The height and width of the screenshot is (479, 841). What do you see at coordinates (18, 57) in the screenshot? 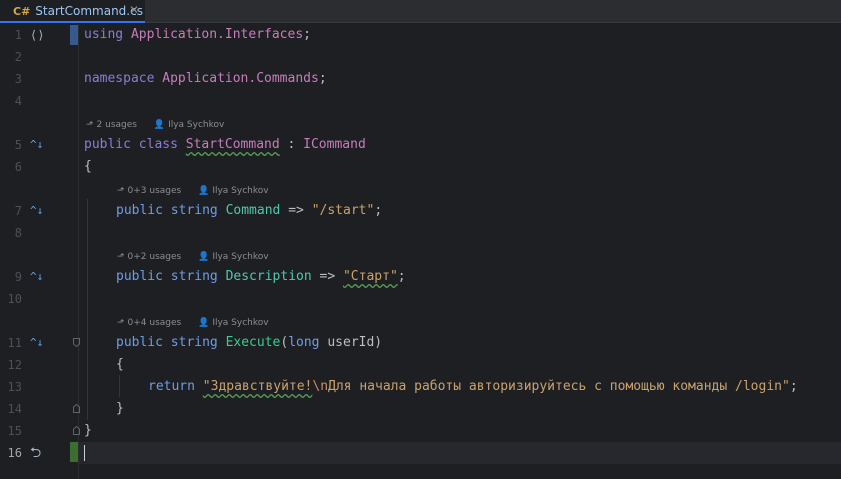
I see `line-number: 2` at bounding box center [18, 57].